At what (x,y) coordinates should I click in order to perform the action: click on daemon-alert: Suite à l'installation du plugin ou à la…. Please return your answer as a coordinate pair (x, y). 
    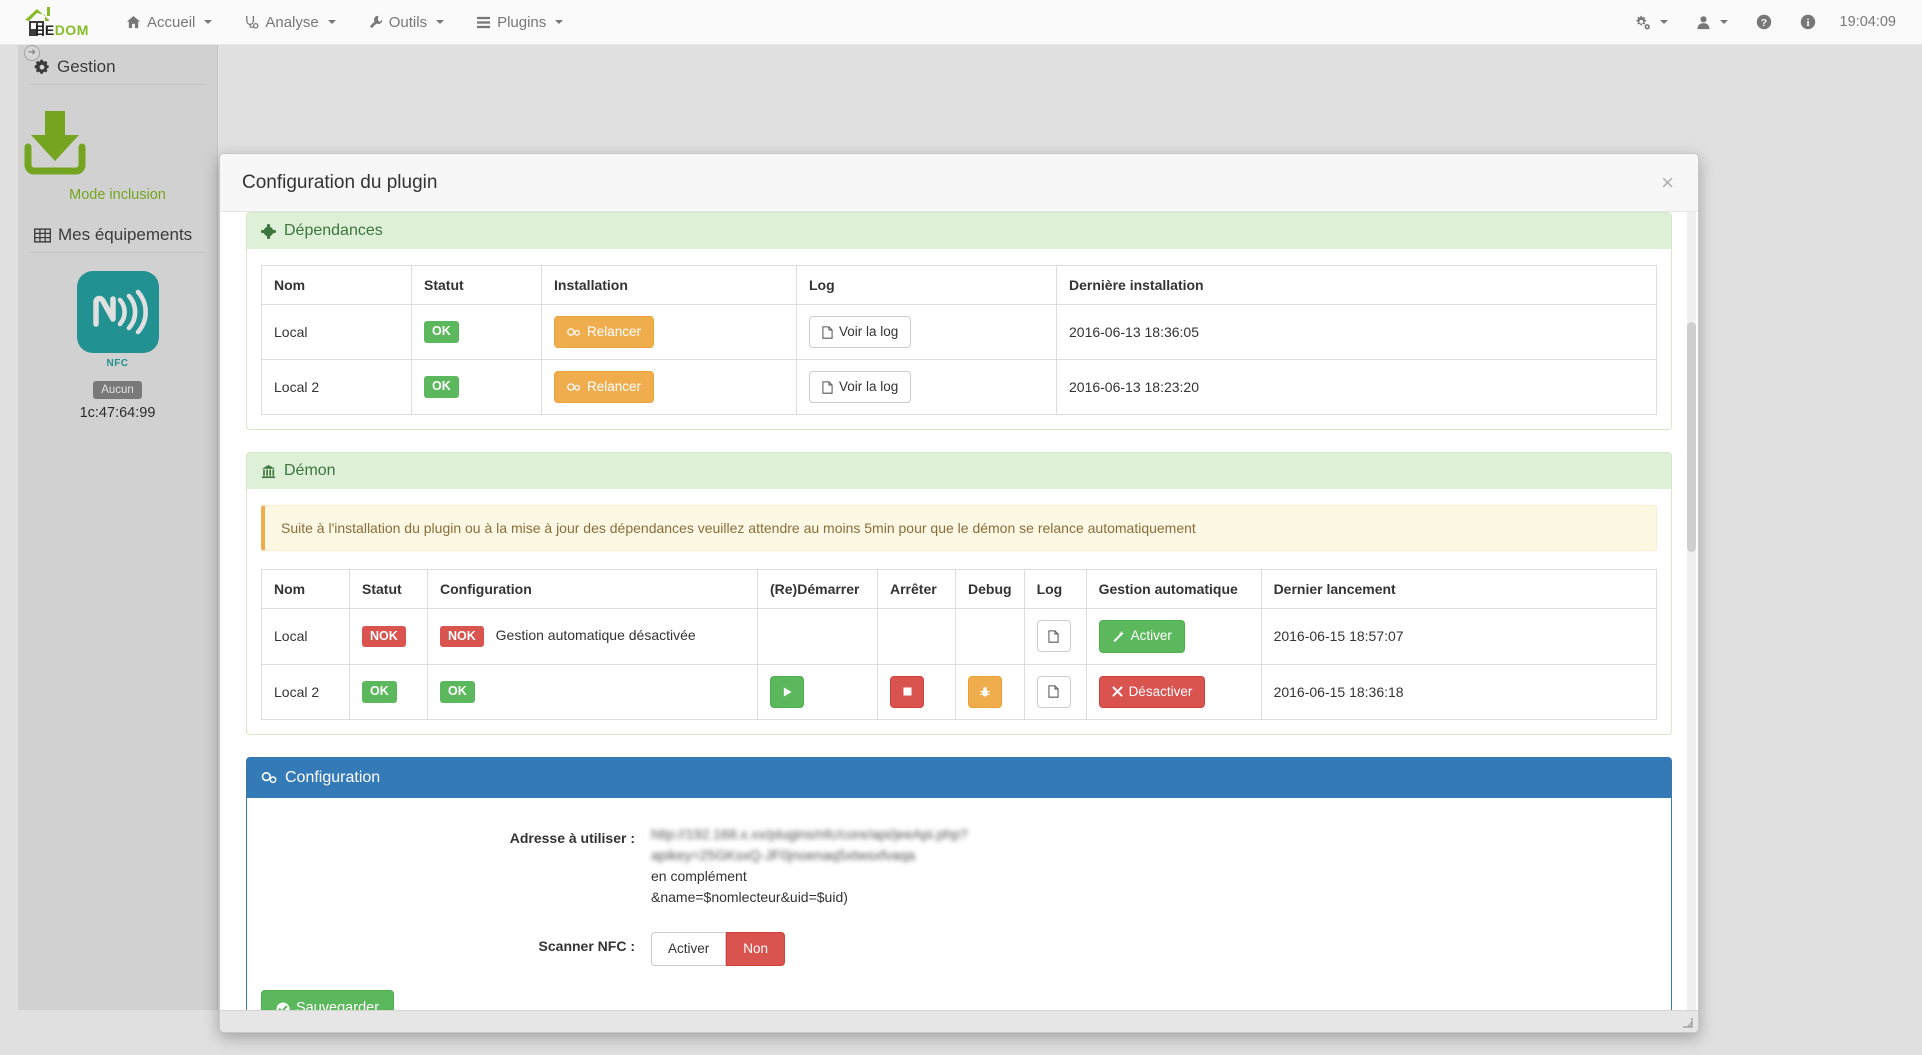
    Looking at the image, I should click on (959, 528).